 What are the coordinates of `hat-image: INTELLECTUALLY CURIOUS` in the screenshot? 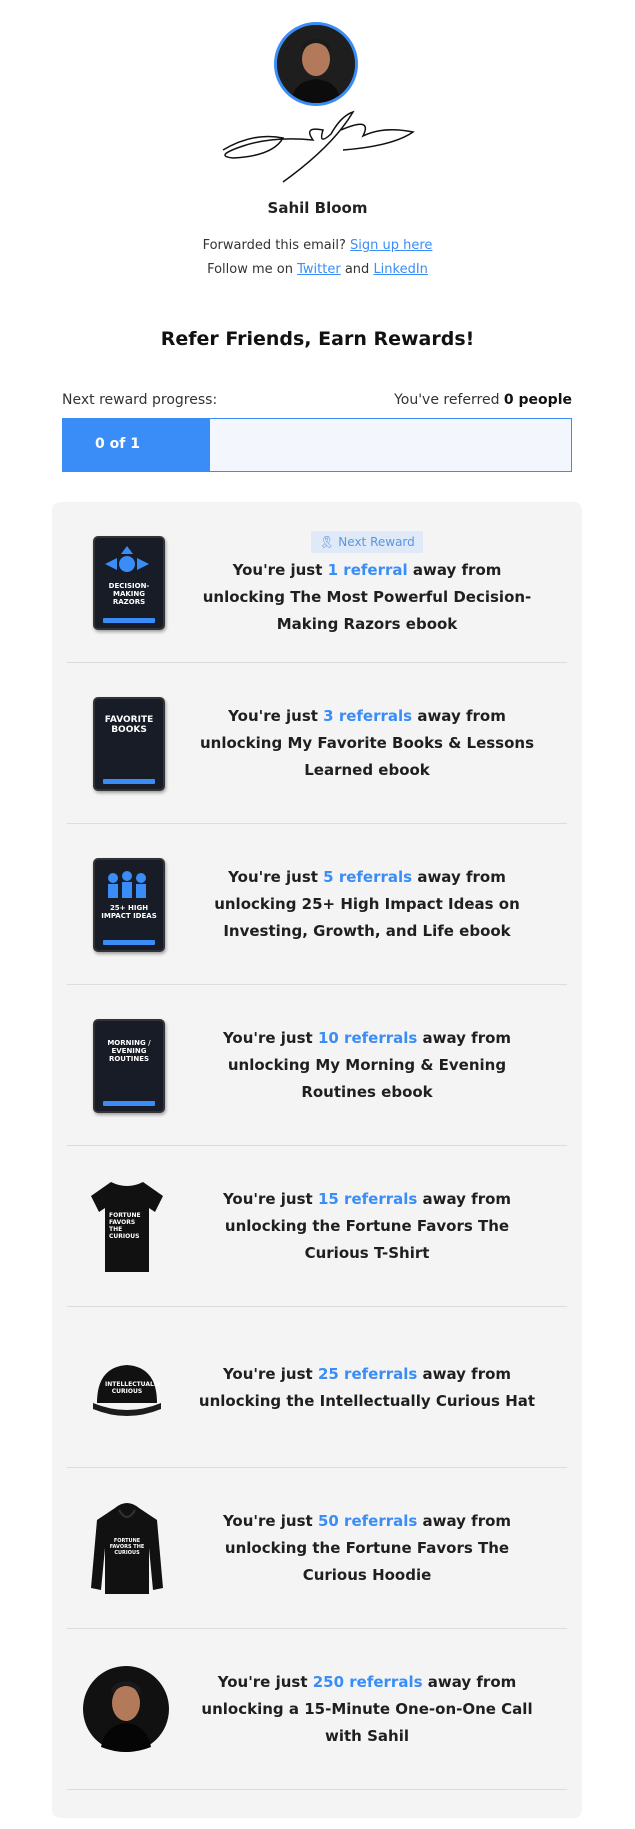 It's located at (127, 1387).